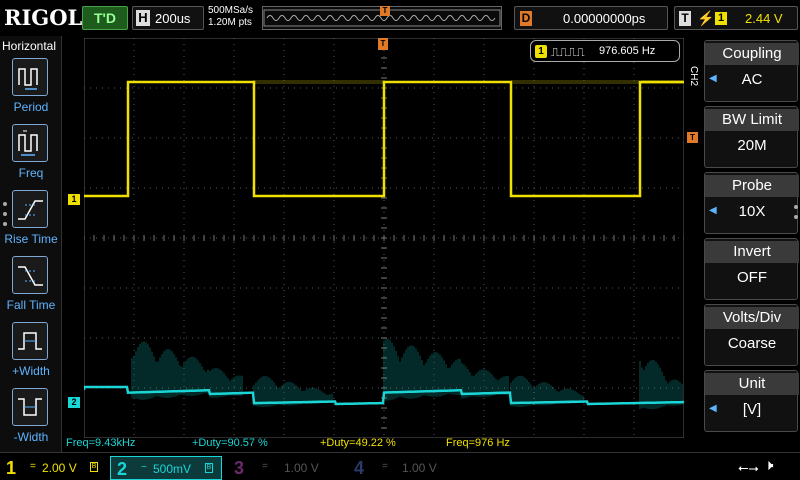 Image resolution: width=800 pixels, height=480 pixels. What do you see at coordinates (385, 11) in the screenshot?
I see `trigger-position-marker: T` at bounding box center [385, 11].